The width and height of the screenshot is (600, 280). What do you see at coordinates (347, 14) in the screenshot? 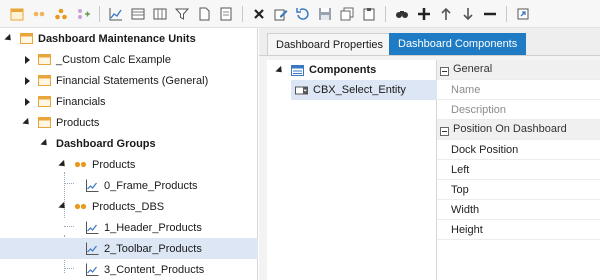
I see `copy-icon` at bounding box center [347, 14].